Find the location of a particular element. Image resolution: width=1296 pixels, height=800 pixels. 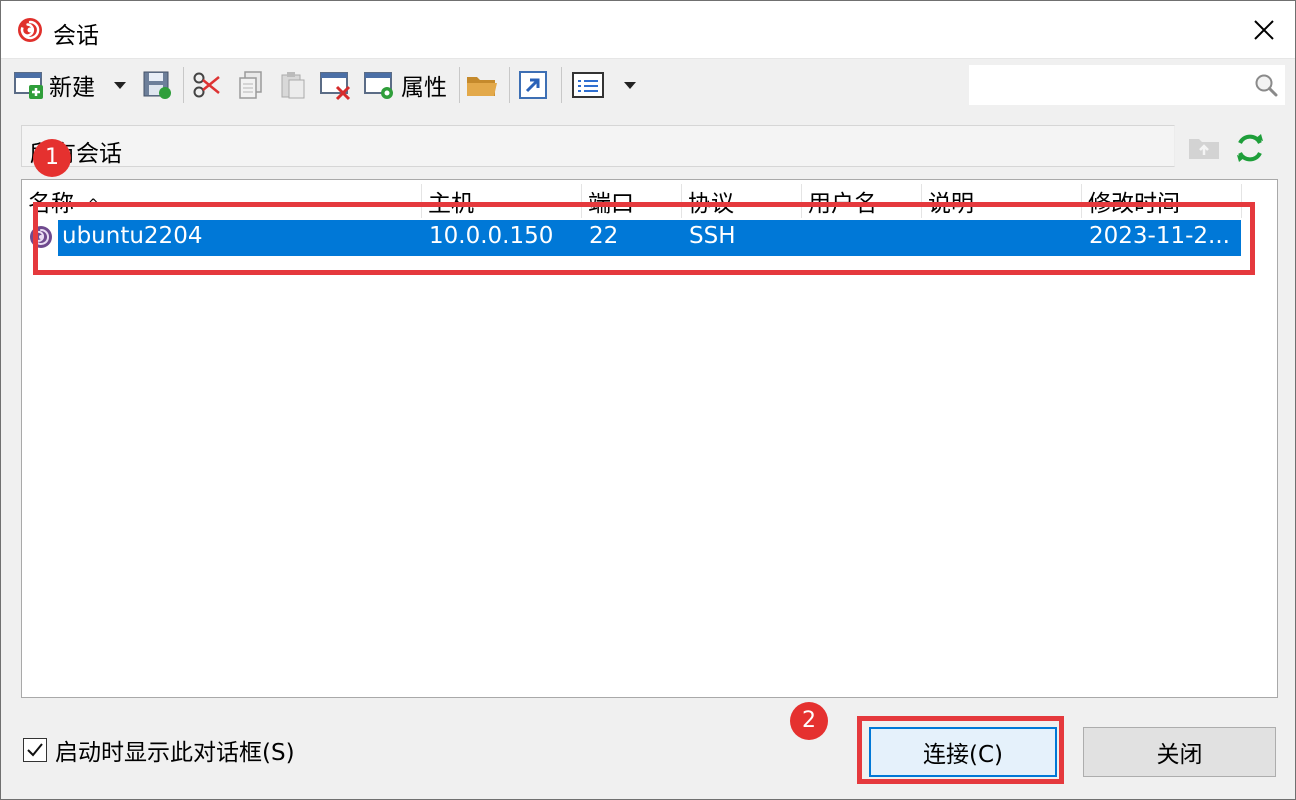

properties-button: 属性 is located at coordinates (405, 85).